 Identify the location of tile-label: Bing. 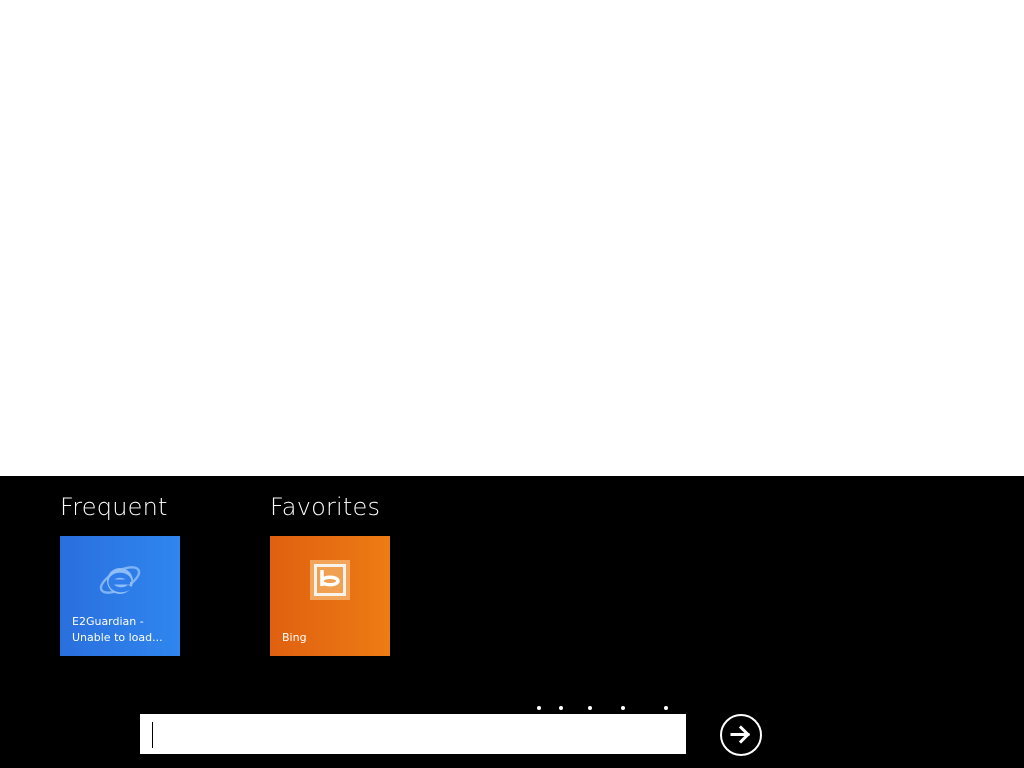
(294, 637).